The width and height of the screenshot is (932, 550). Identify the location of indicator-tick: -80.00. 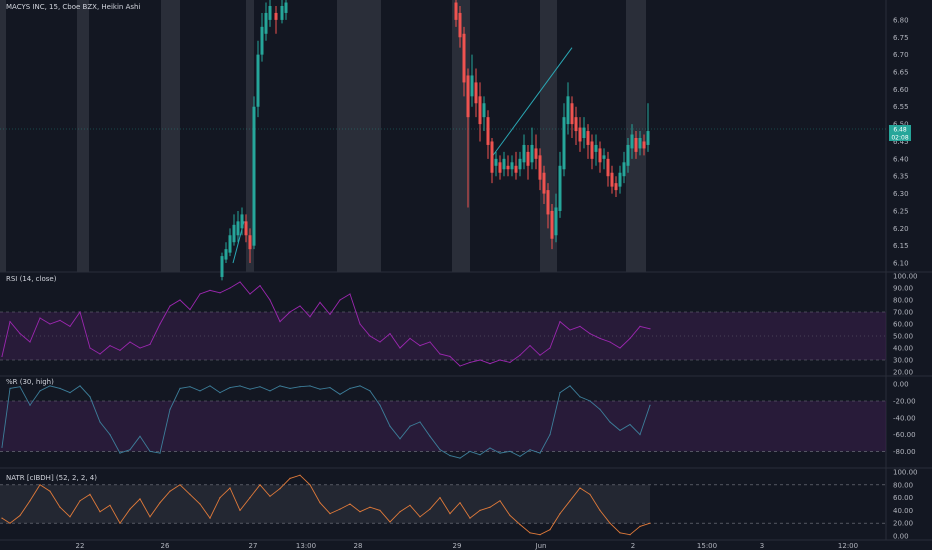
(904, 452).